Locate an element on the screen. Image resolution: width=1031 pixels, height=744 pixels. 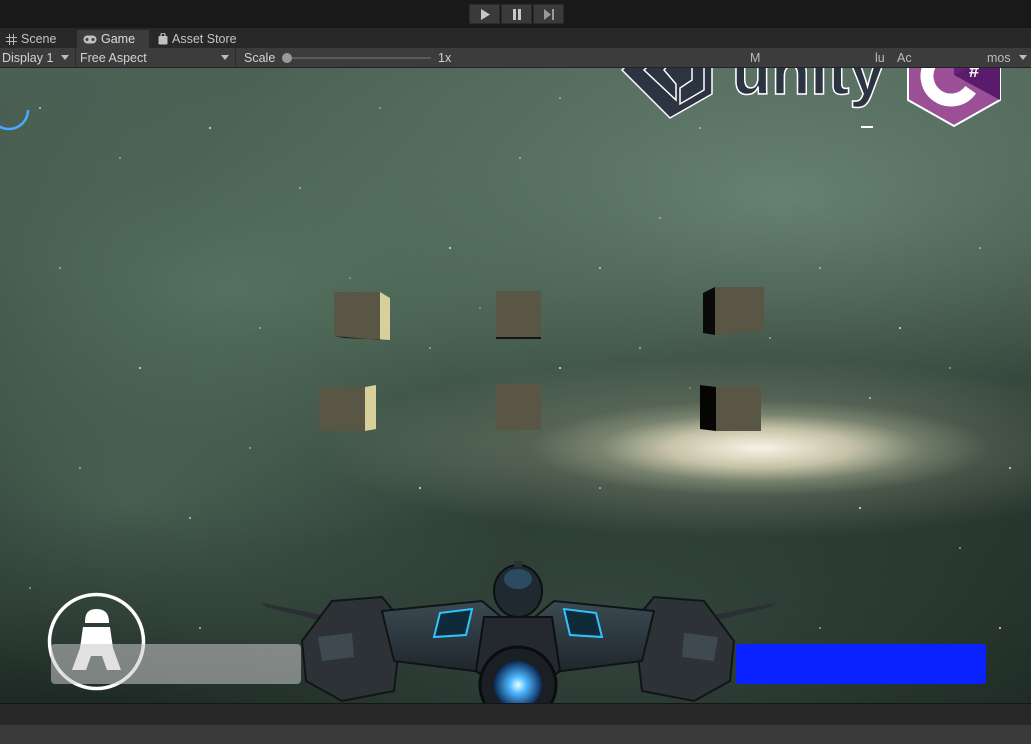
tab-game-label: Game is located at coordinates (118, 39).